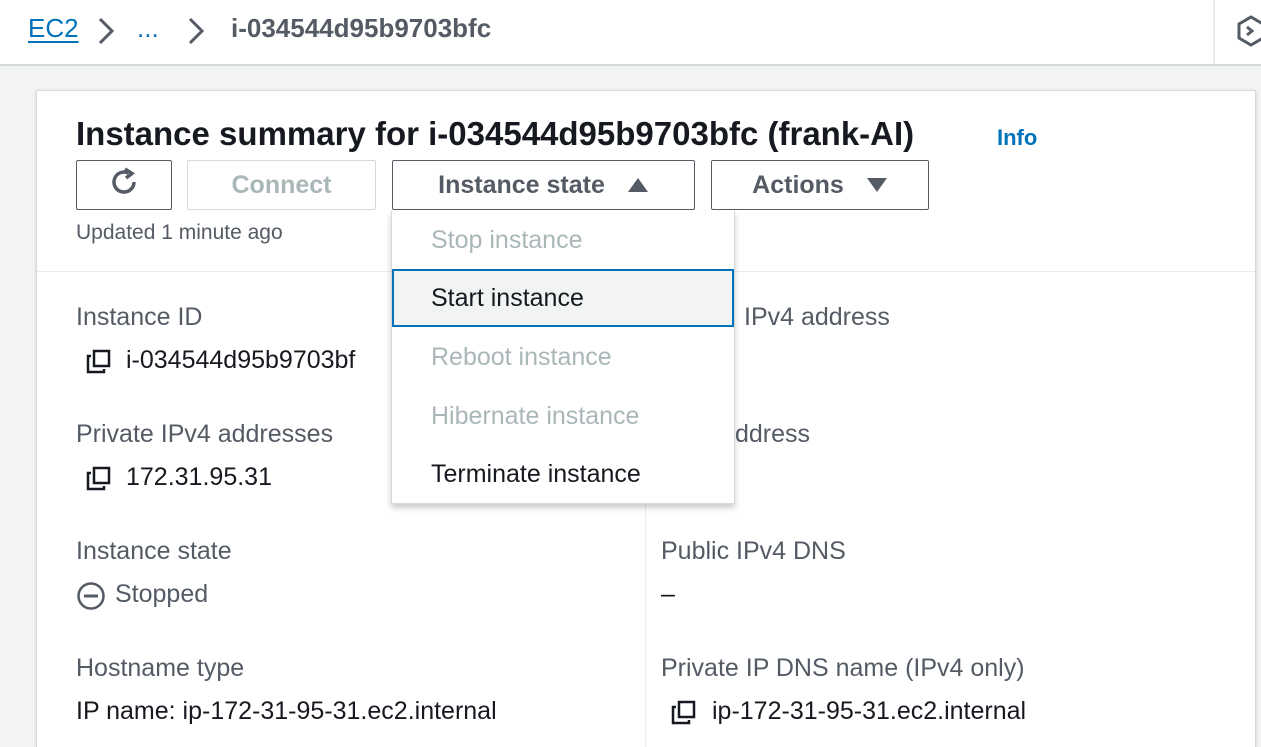 The height and width of the screenshot is (747, 1261). What do you see at coordinates (773, 434) in the screenshot?
I see `ipv6-address-label: ddress` at bounding box center [773, 434].